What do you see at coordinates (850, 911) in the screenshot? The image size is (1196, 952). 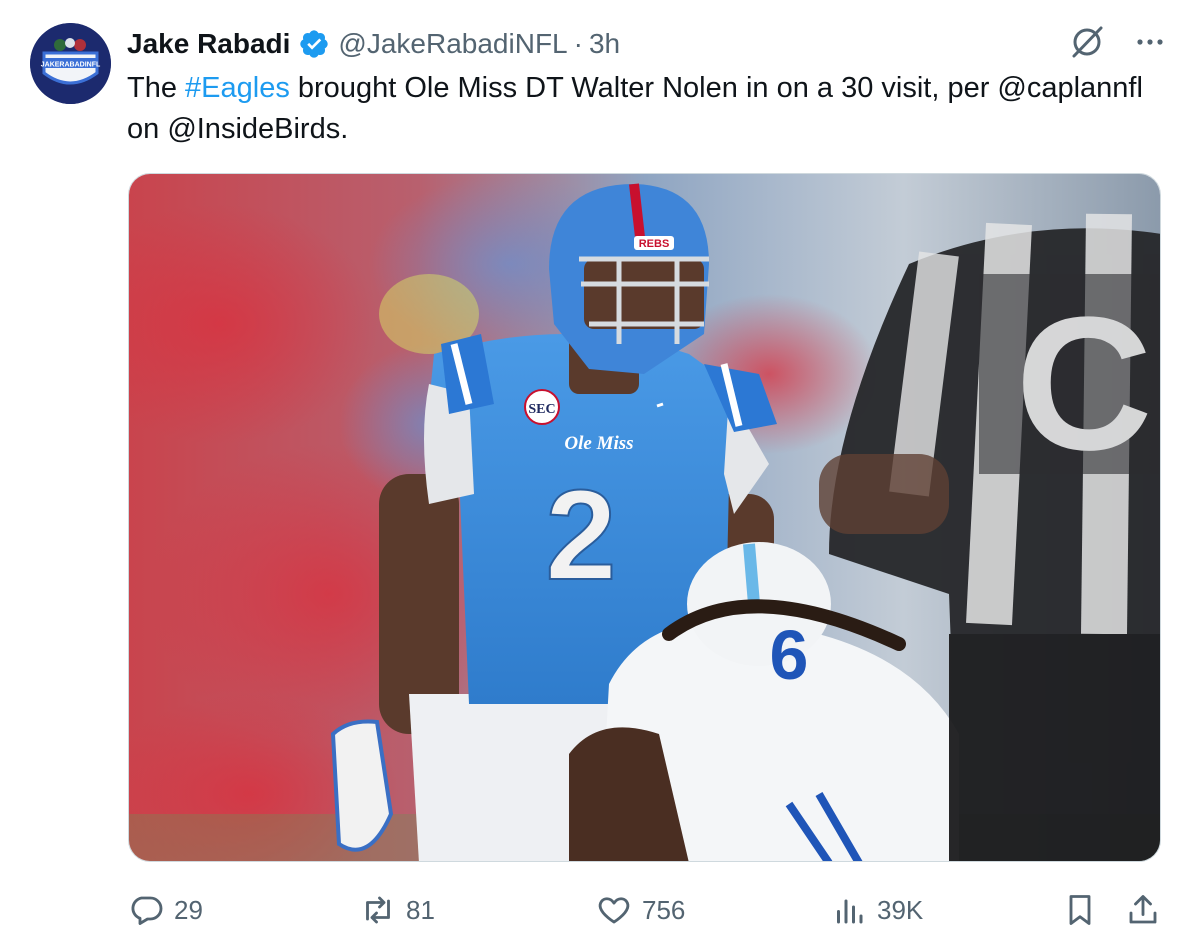 I see `views-icon` at bounding box center [850, 911].